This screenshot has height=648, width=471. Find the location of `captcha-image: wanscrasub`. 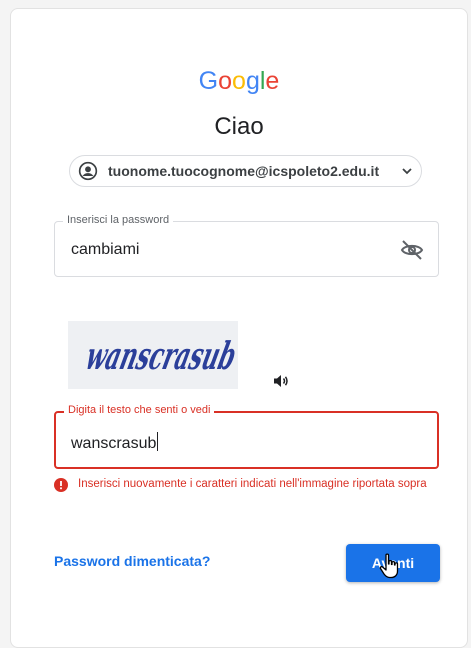

captcha-image: wanscrasub is located at coordinates (153, 355).